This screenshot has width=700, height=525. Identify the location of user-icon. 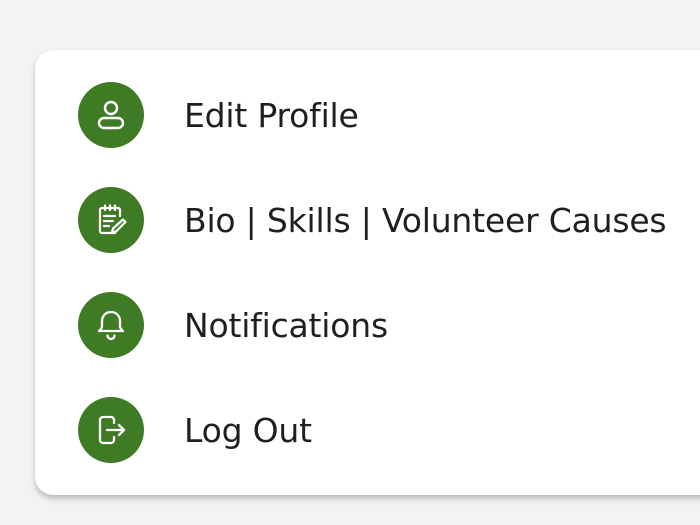
(111, 115).